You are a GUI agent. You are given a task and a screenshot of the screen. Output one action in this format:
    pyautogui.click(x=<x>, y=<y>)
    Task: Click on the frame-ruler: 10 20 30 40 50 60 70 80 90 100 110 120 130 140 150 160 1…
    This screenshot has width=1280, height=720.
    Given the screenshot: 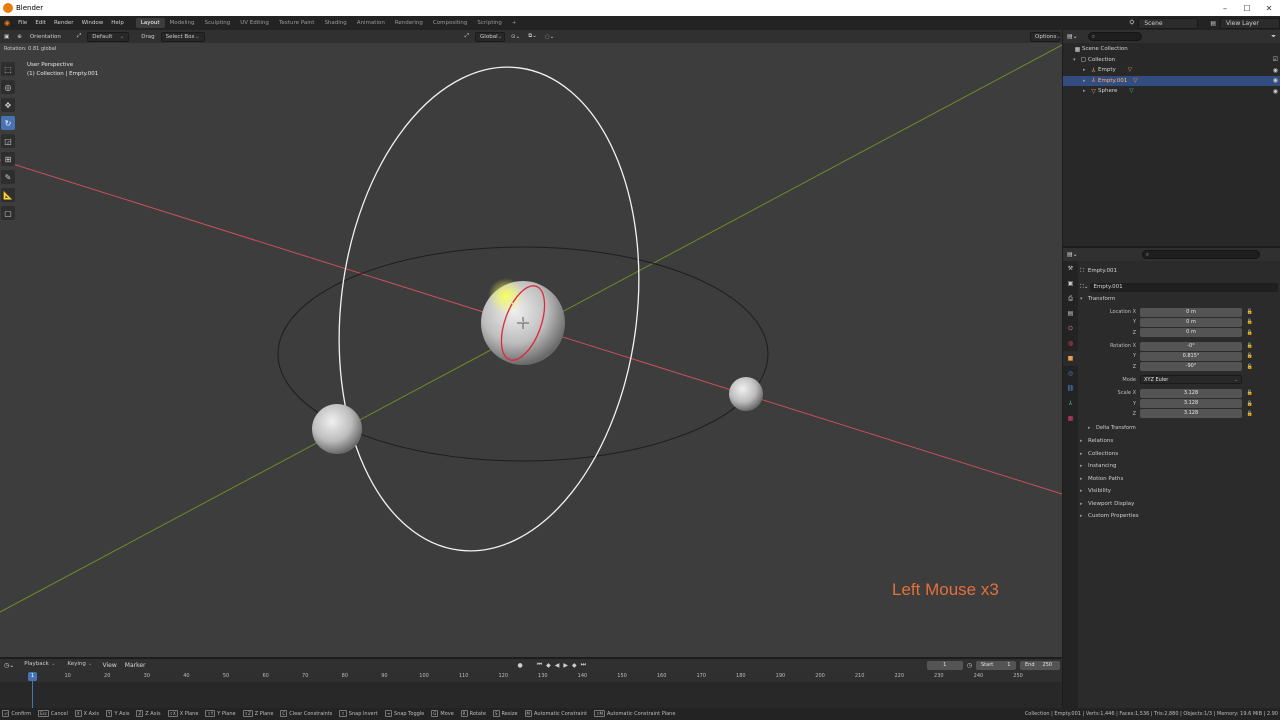 What is the action you would take?
    pyautogui.click(x=531, y=676)
    